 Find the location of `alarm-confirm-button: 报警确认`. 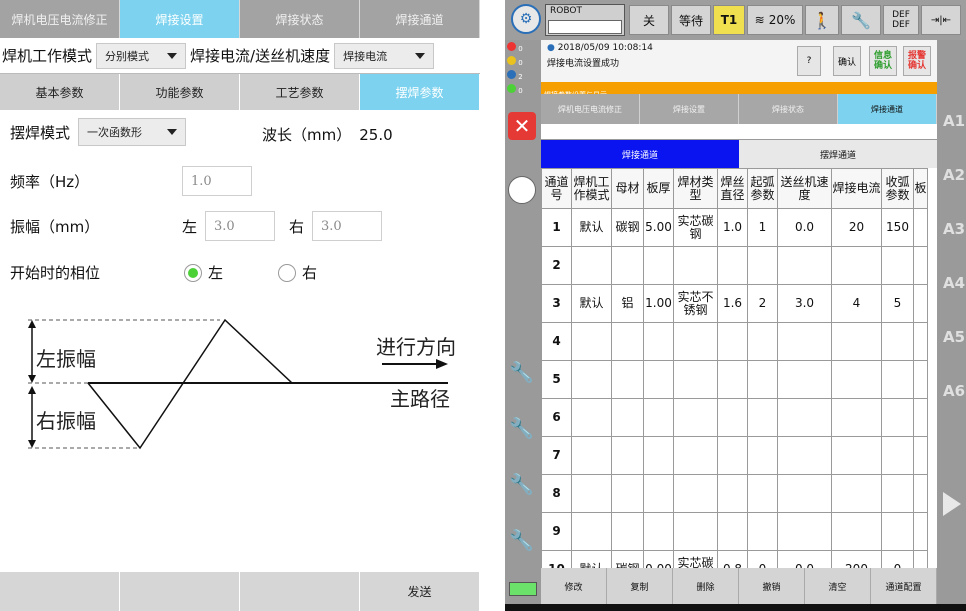

alarm-confirm-button: 报警确认 is located at coordinates (917, 61).